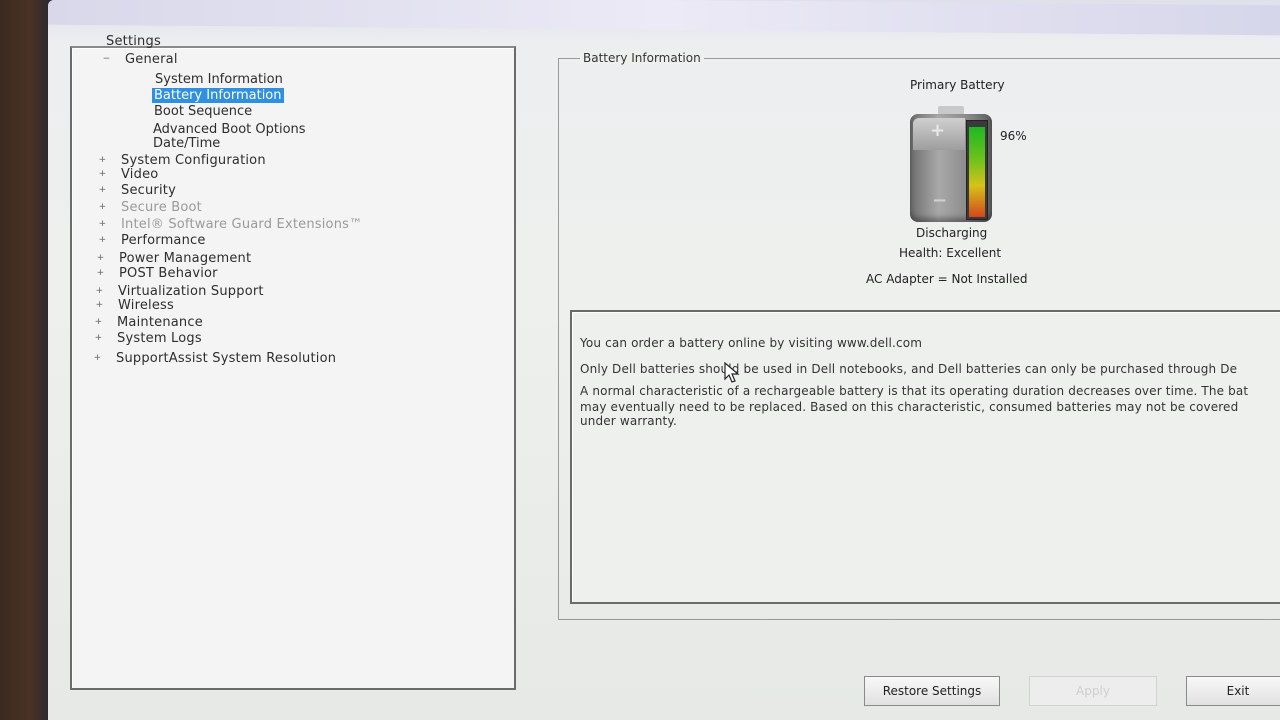  What do you see at coordinates (952, 165) in the screenshot?
I see `battery-icon: + −` at bounding box center [952, 165].